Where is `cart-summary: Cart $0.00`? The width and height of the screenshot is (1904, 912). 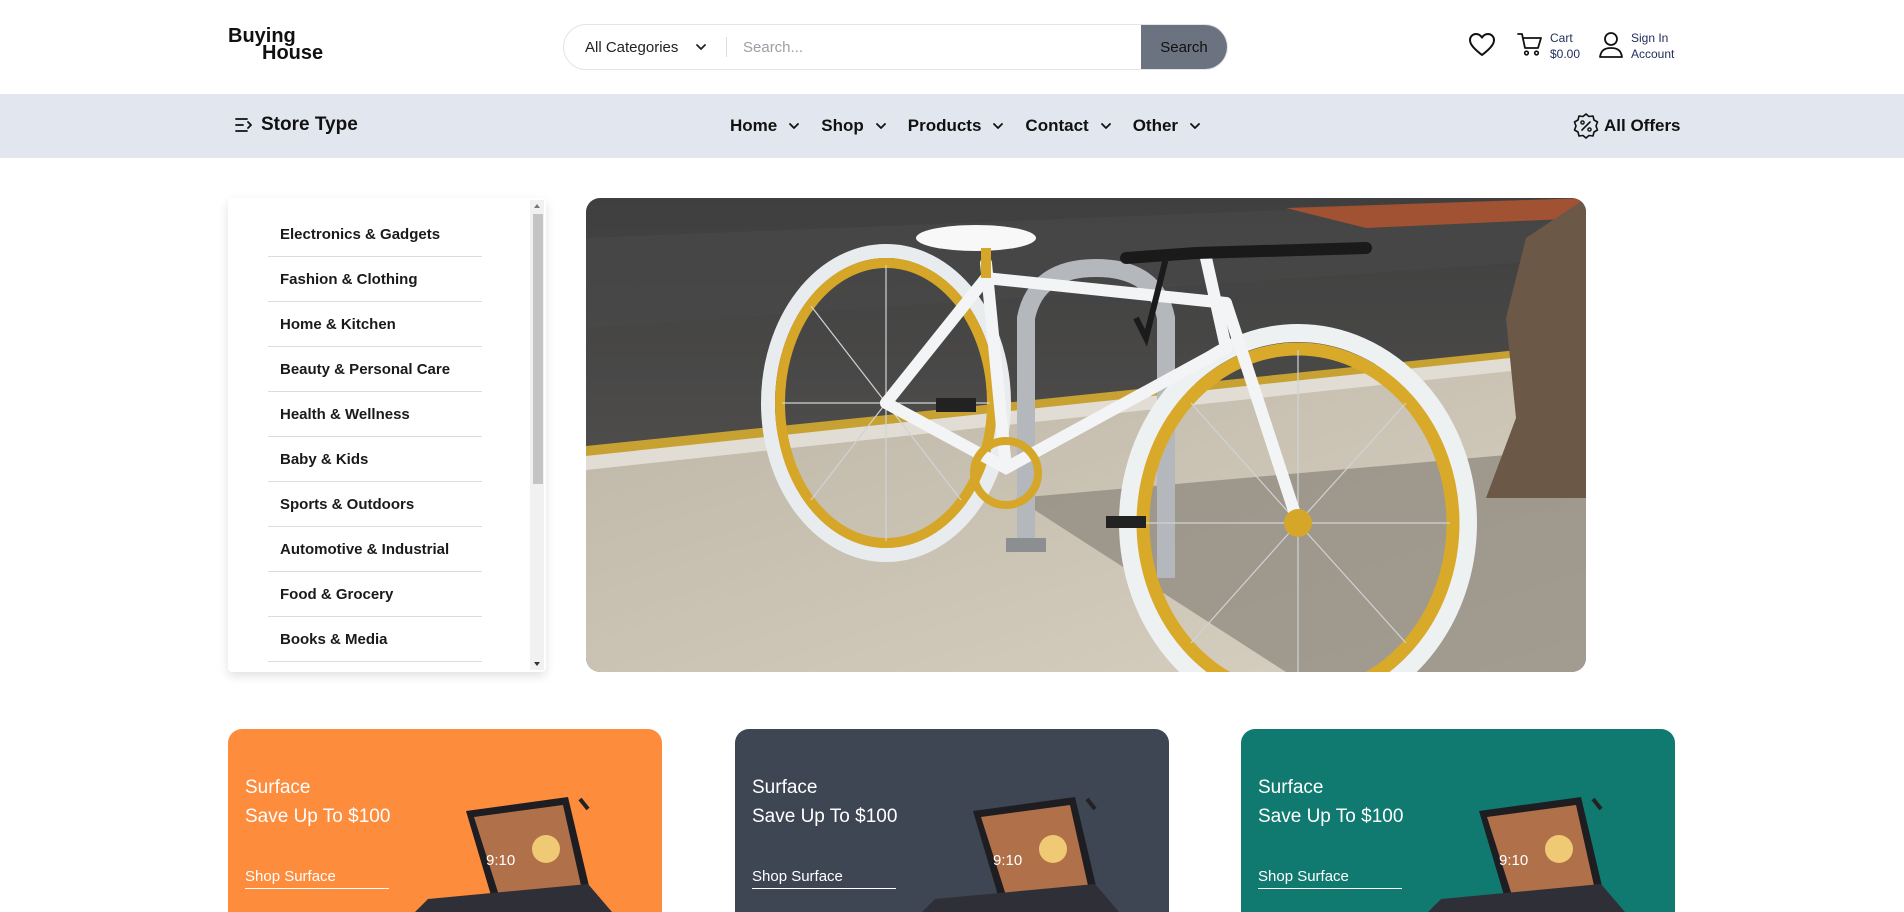
cart-summary: Cart $0.00 is located at coordinates (1562, 48).